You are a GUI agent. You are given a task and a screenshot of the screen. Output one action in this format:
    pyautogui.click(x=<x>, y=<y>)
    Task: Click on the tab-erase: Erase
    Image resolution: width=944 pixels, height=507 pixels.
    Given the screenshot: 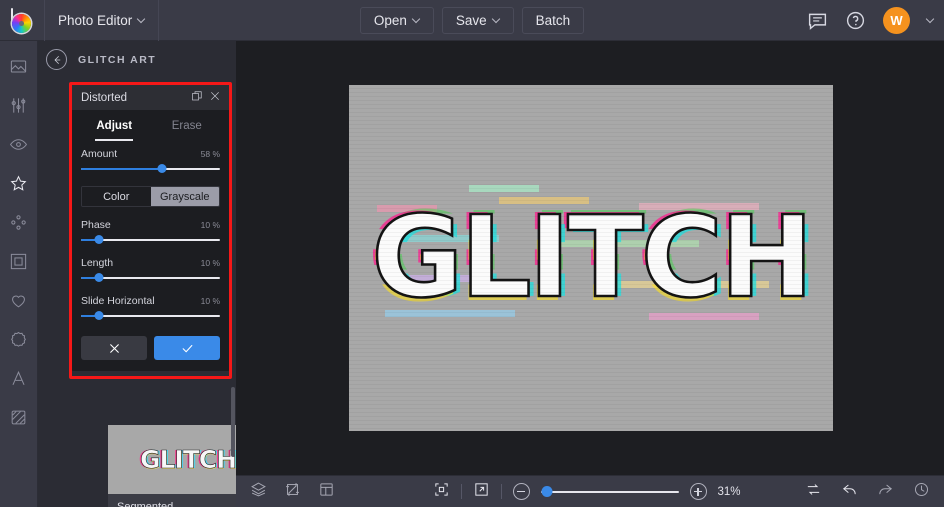 What is the action you would take?
    pyautogui.click(x=187, y=125)
    